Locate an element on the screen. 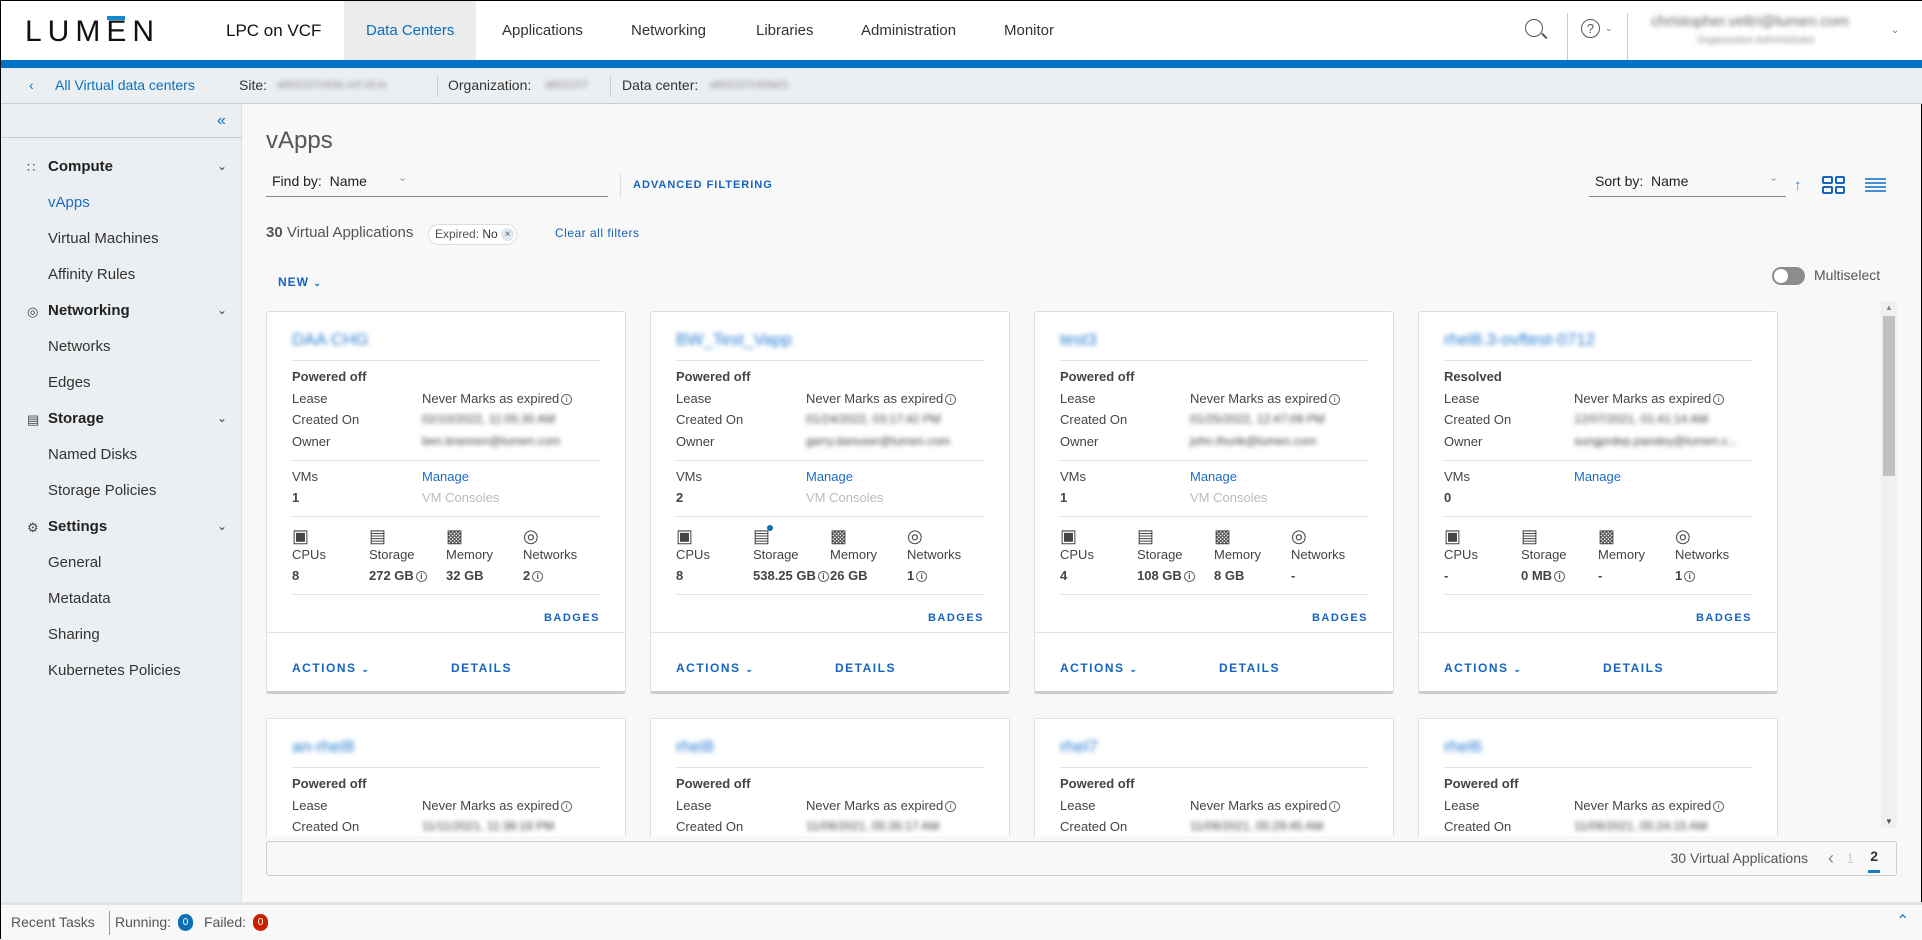  nav-tab-libraries: Libraries is located at coordinates (785, 30).